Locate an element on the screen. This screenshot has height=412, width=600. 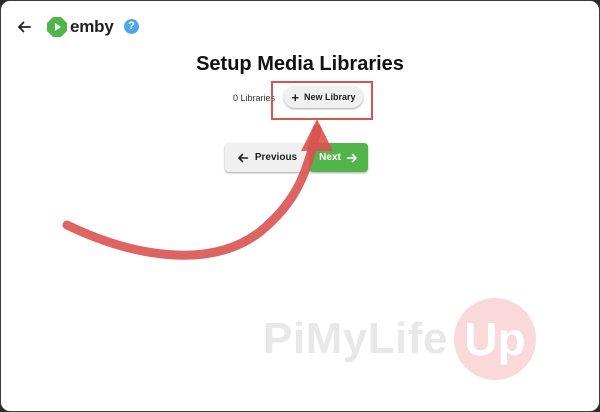
next-label: Next is located at coordinates (330, 157).